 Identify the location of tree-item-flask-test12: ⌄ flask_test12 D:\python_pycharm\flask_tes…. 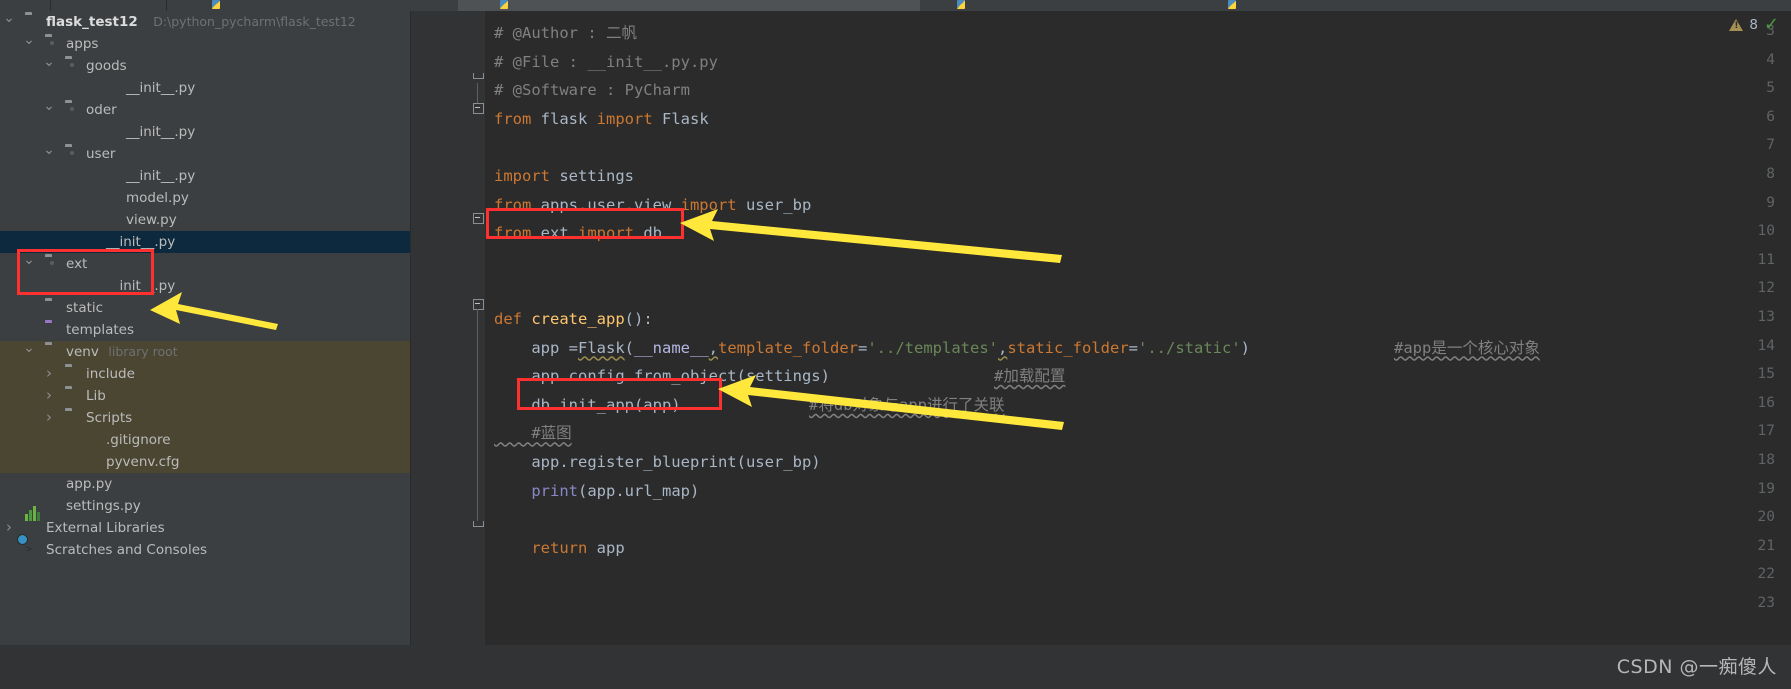
(205, 22).